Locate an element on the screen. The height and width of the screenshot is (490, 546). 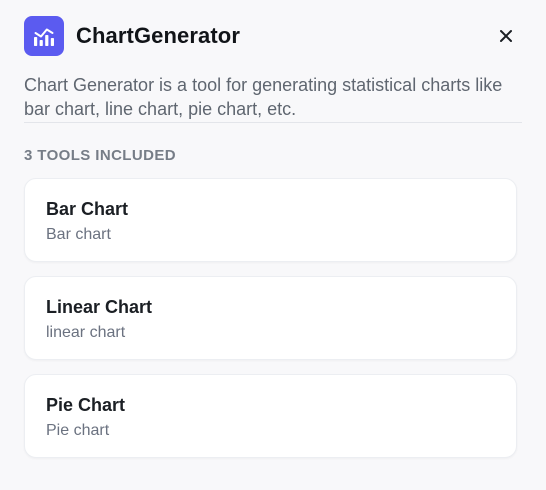
panel-header: ChartGenerator is located at coordinates (273, 36).